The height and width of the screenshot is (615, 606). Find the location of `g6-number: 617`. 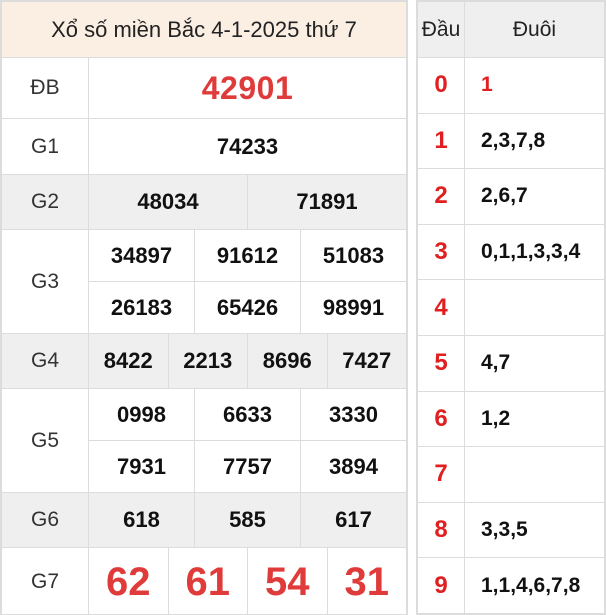

g6-number: 617 is located at coordinates (353, 520).